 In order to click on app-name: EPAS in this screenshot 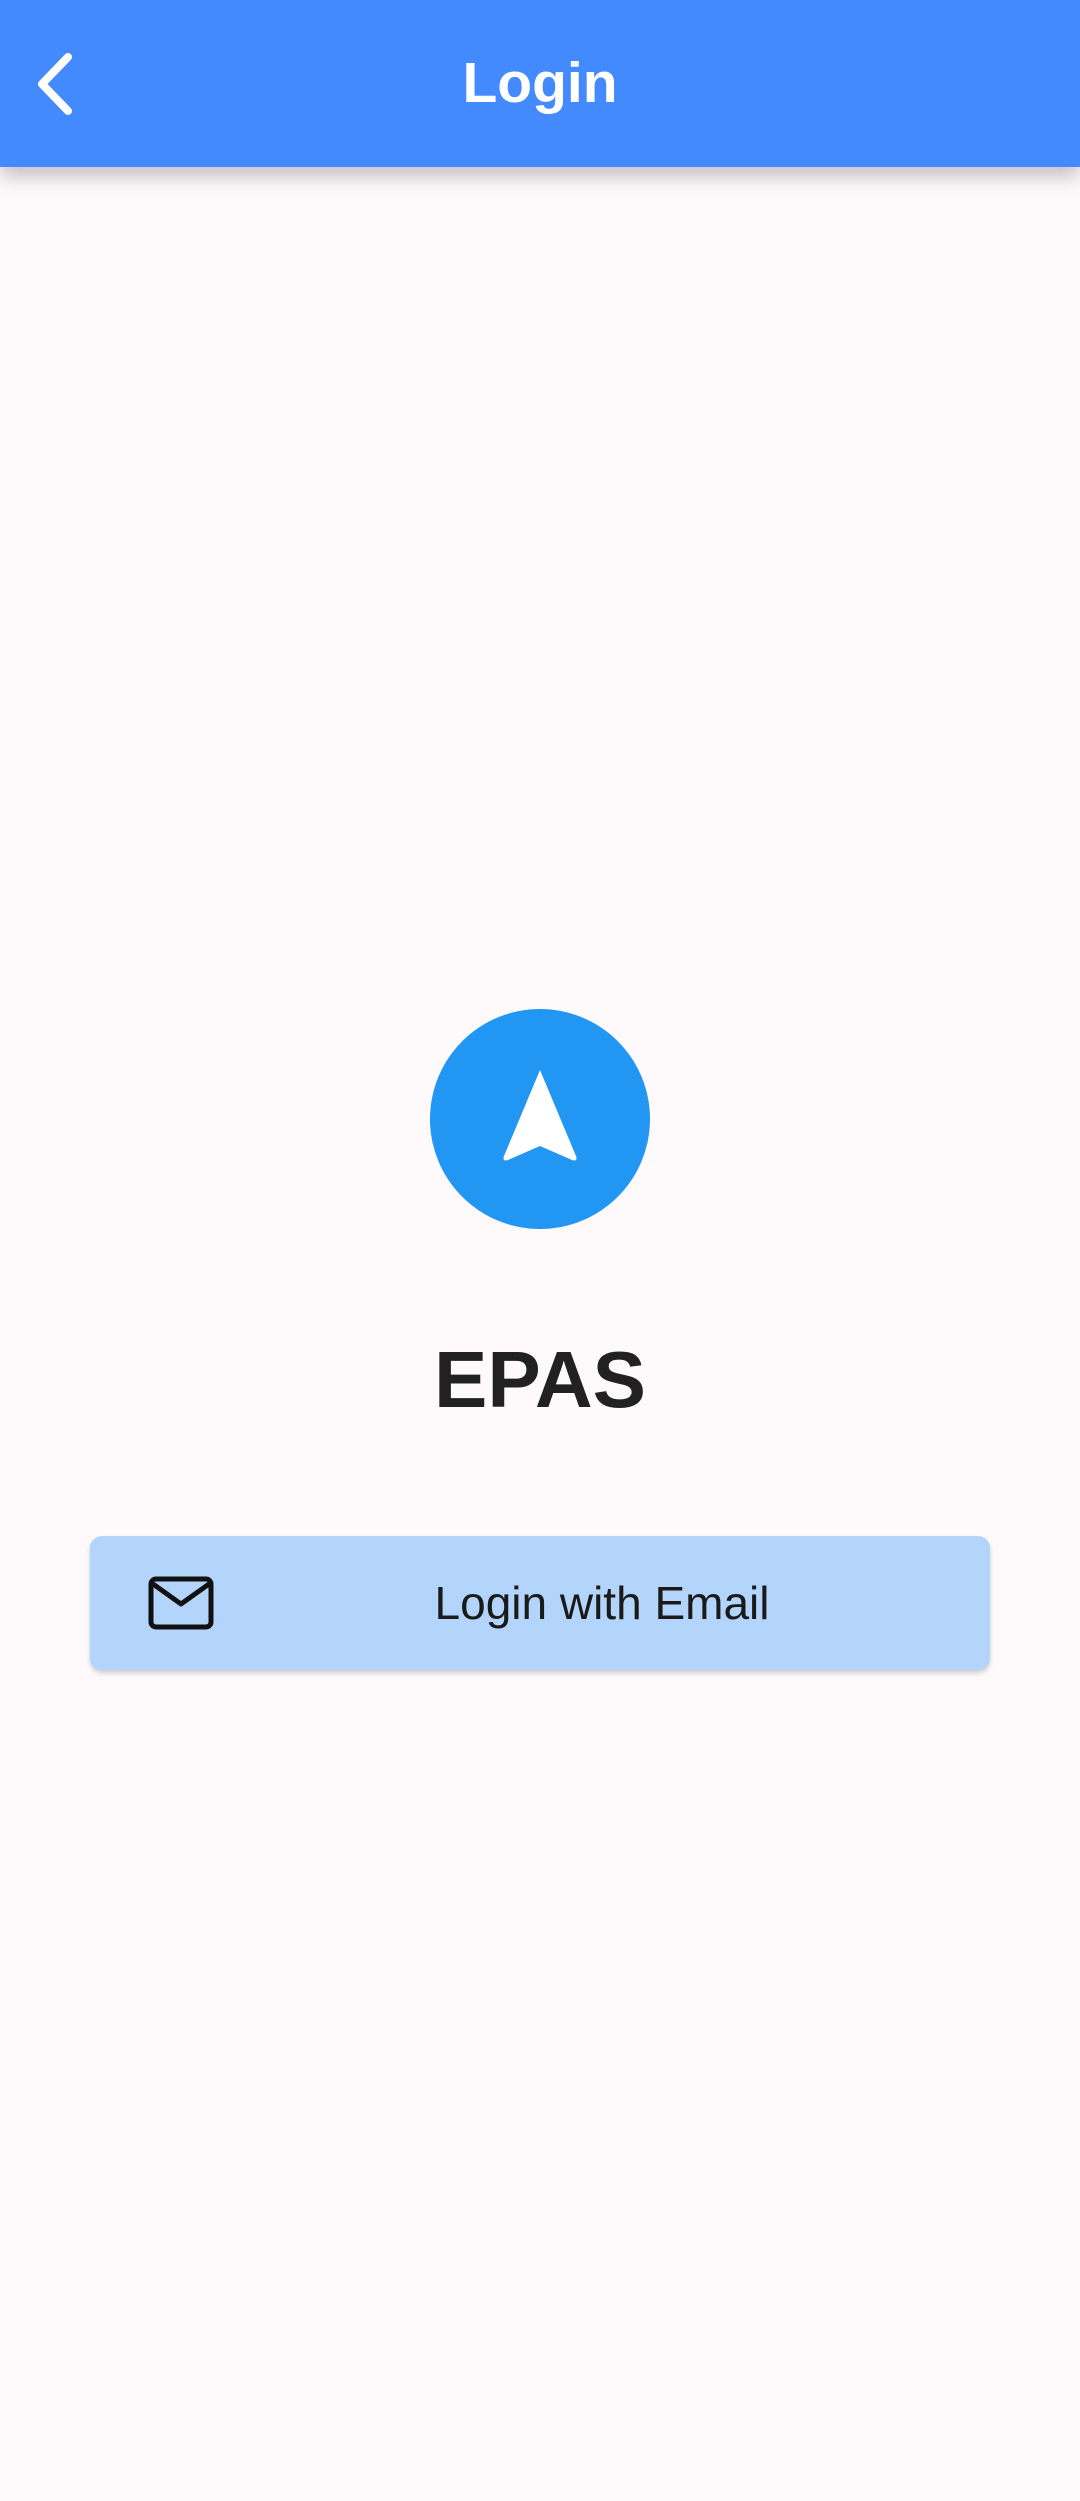, I will do `click(540, 1379)`.